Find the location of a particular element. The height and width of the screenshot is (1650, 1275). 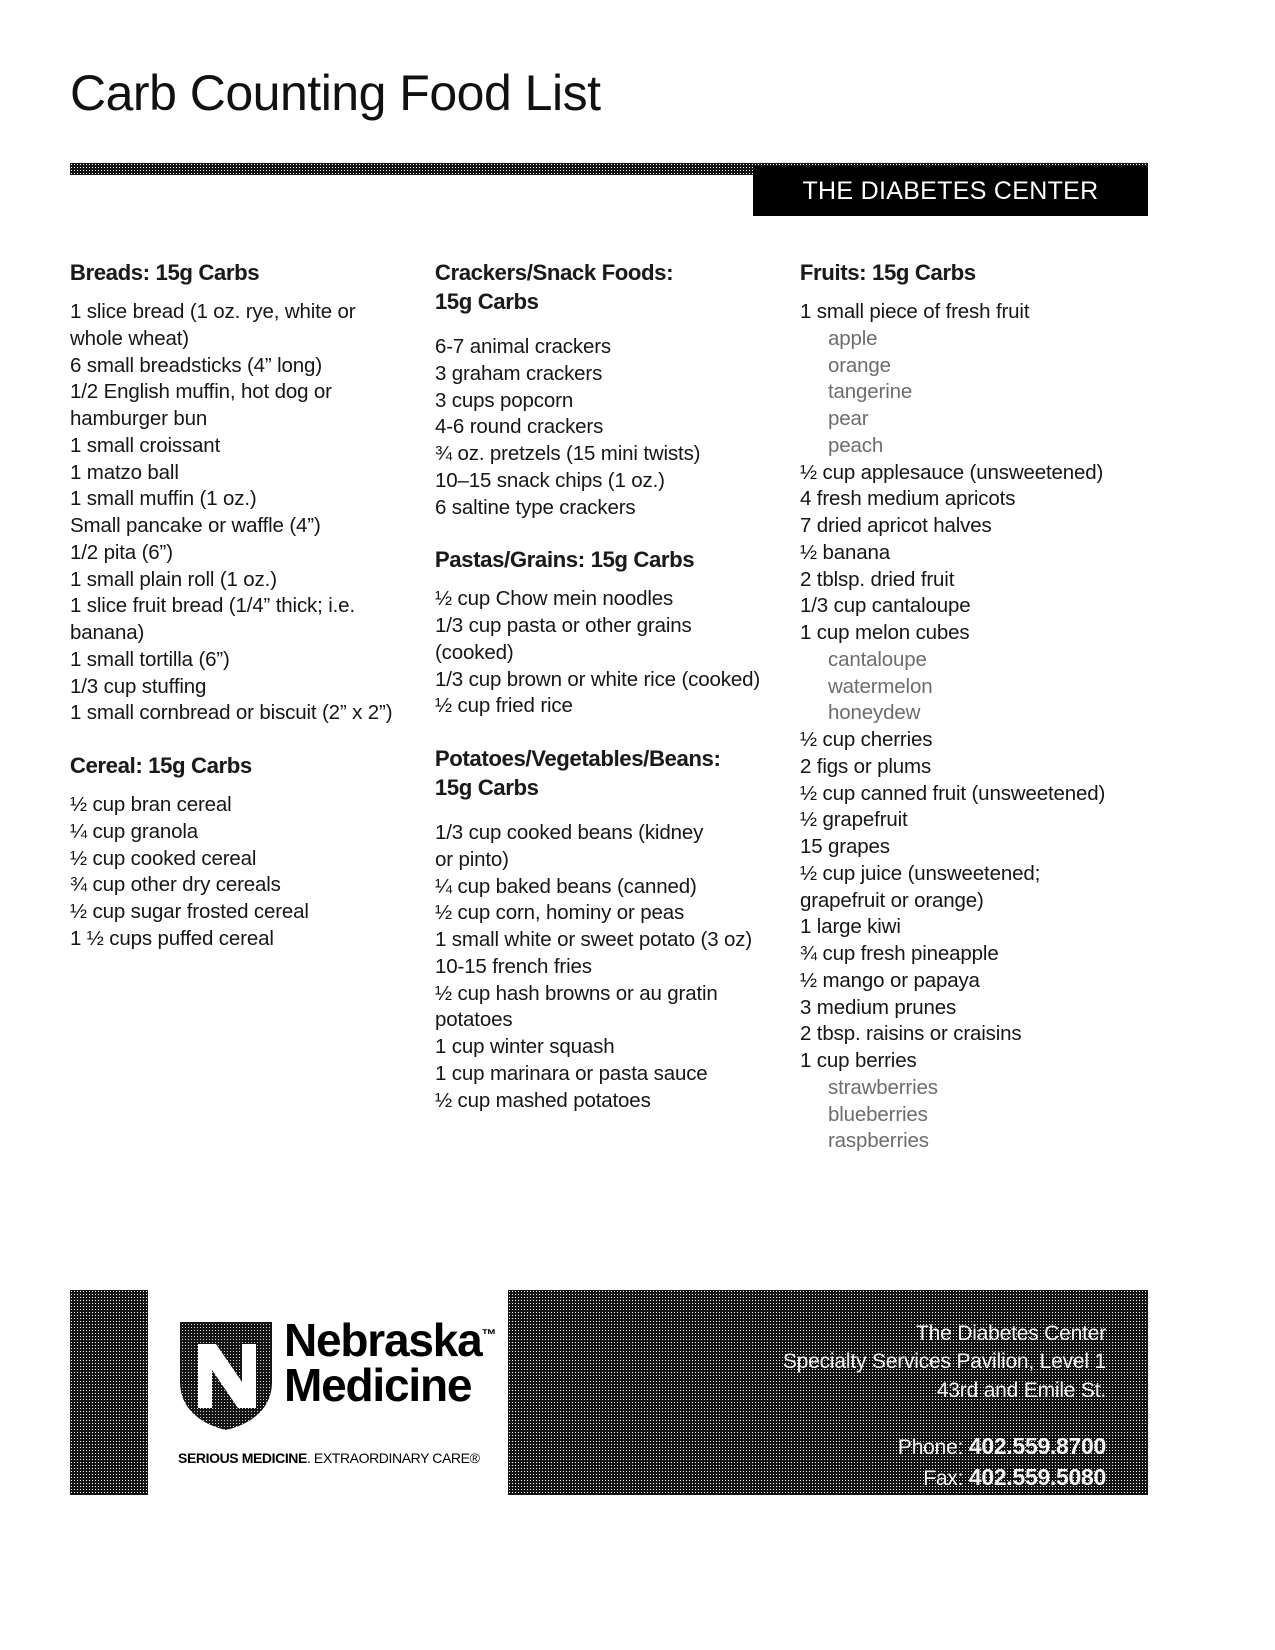

section-heading: Breads: 15g Carbs is located at coordinates (248, 272).